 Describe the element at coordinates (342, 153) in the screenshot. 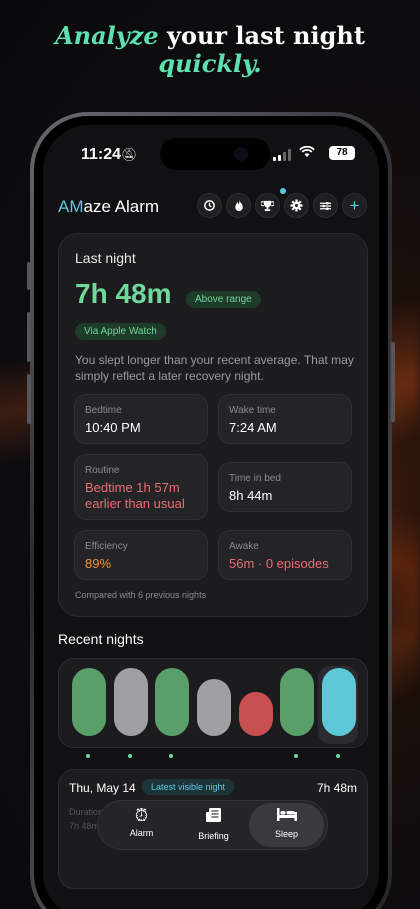

I see `battery-indicator: 78` at that location.